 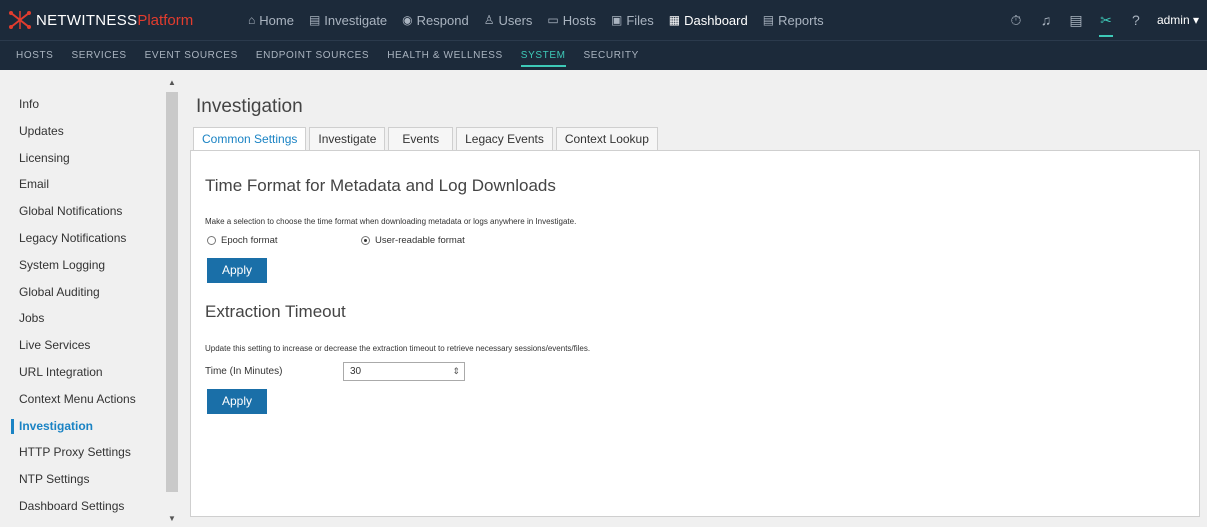 What do you see at coordinates (421, 139) in the screenshot?
I see `tab-events: Events` at bounding box center [421, 139].